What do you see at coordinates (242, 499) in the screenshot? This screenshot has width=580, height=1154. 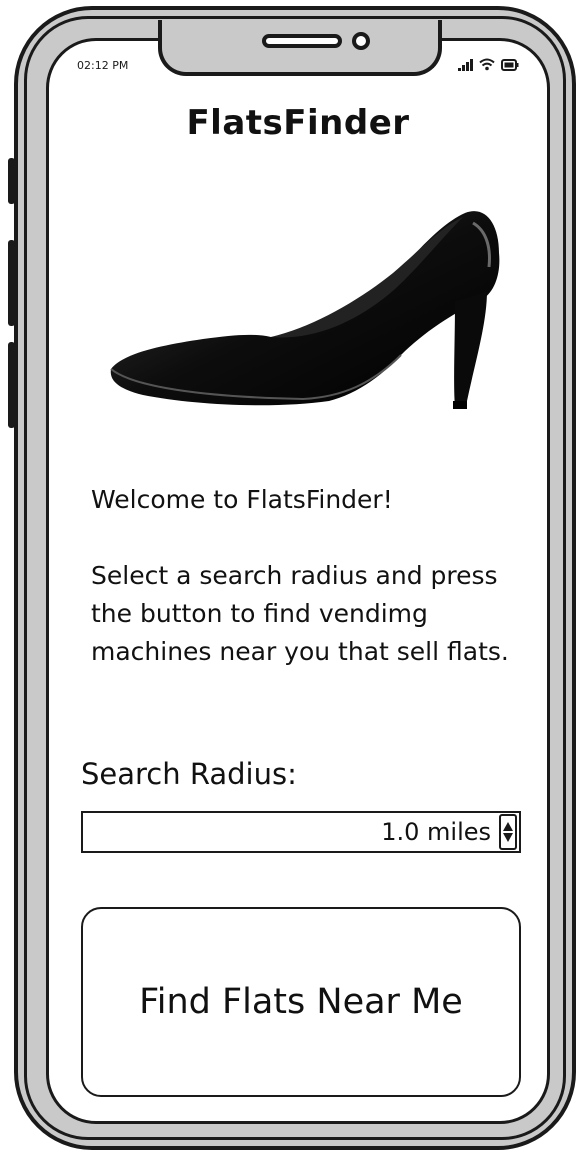 I see `welcome-text: Welcome to FlatsFinder!` at bounding box center [242, 499].